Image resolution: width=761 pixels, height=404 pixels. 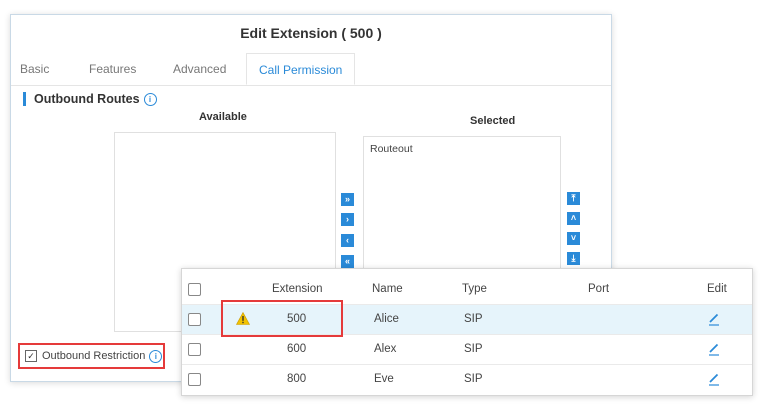 What do you see at coordinates (223, 117) in the screenshot?
I see `available-label: Available` at bounding box center [223, 117].